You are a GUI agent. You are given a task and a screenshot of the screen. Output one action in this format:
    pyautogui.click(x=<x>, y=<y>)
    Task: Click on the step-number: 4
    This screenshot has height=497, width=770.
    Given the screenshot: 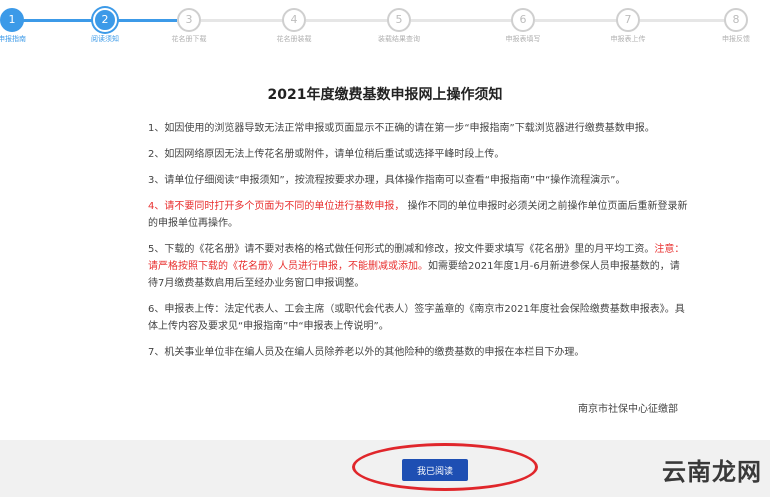 What is the action you would take?
    pyautogui.click(x=294, y=20)
    